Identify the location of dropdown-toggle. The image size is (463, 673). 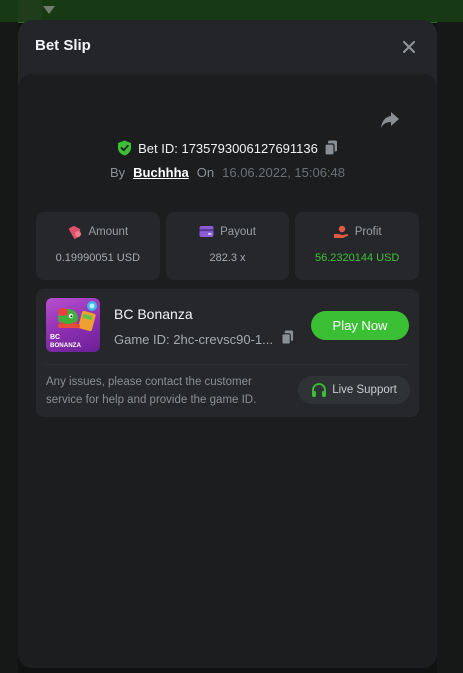
(36, 11).